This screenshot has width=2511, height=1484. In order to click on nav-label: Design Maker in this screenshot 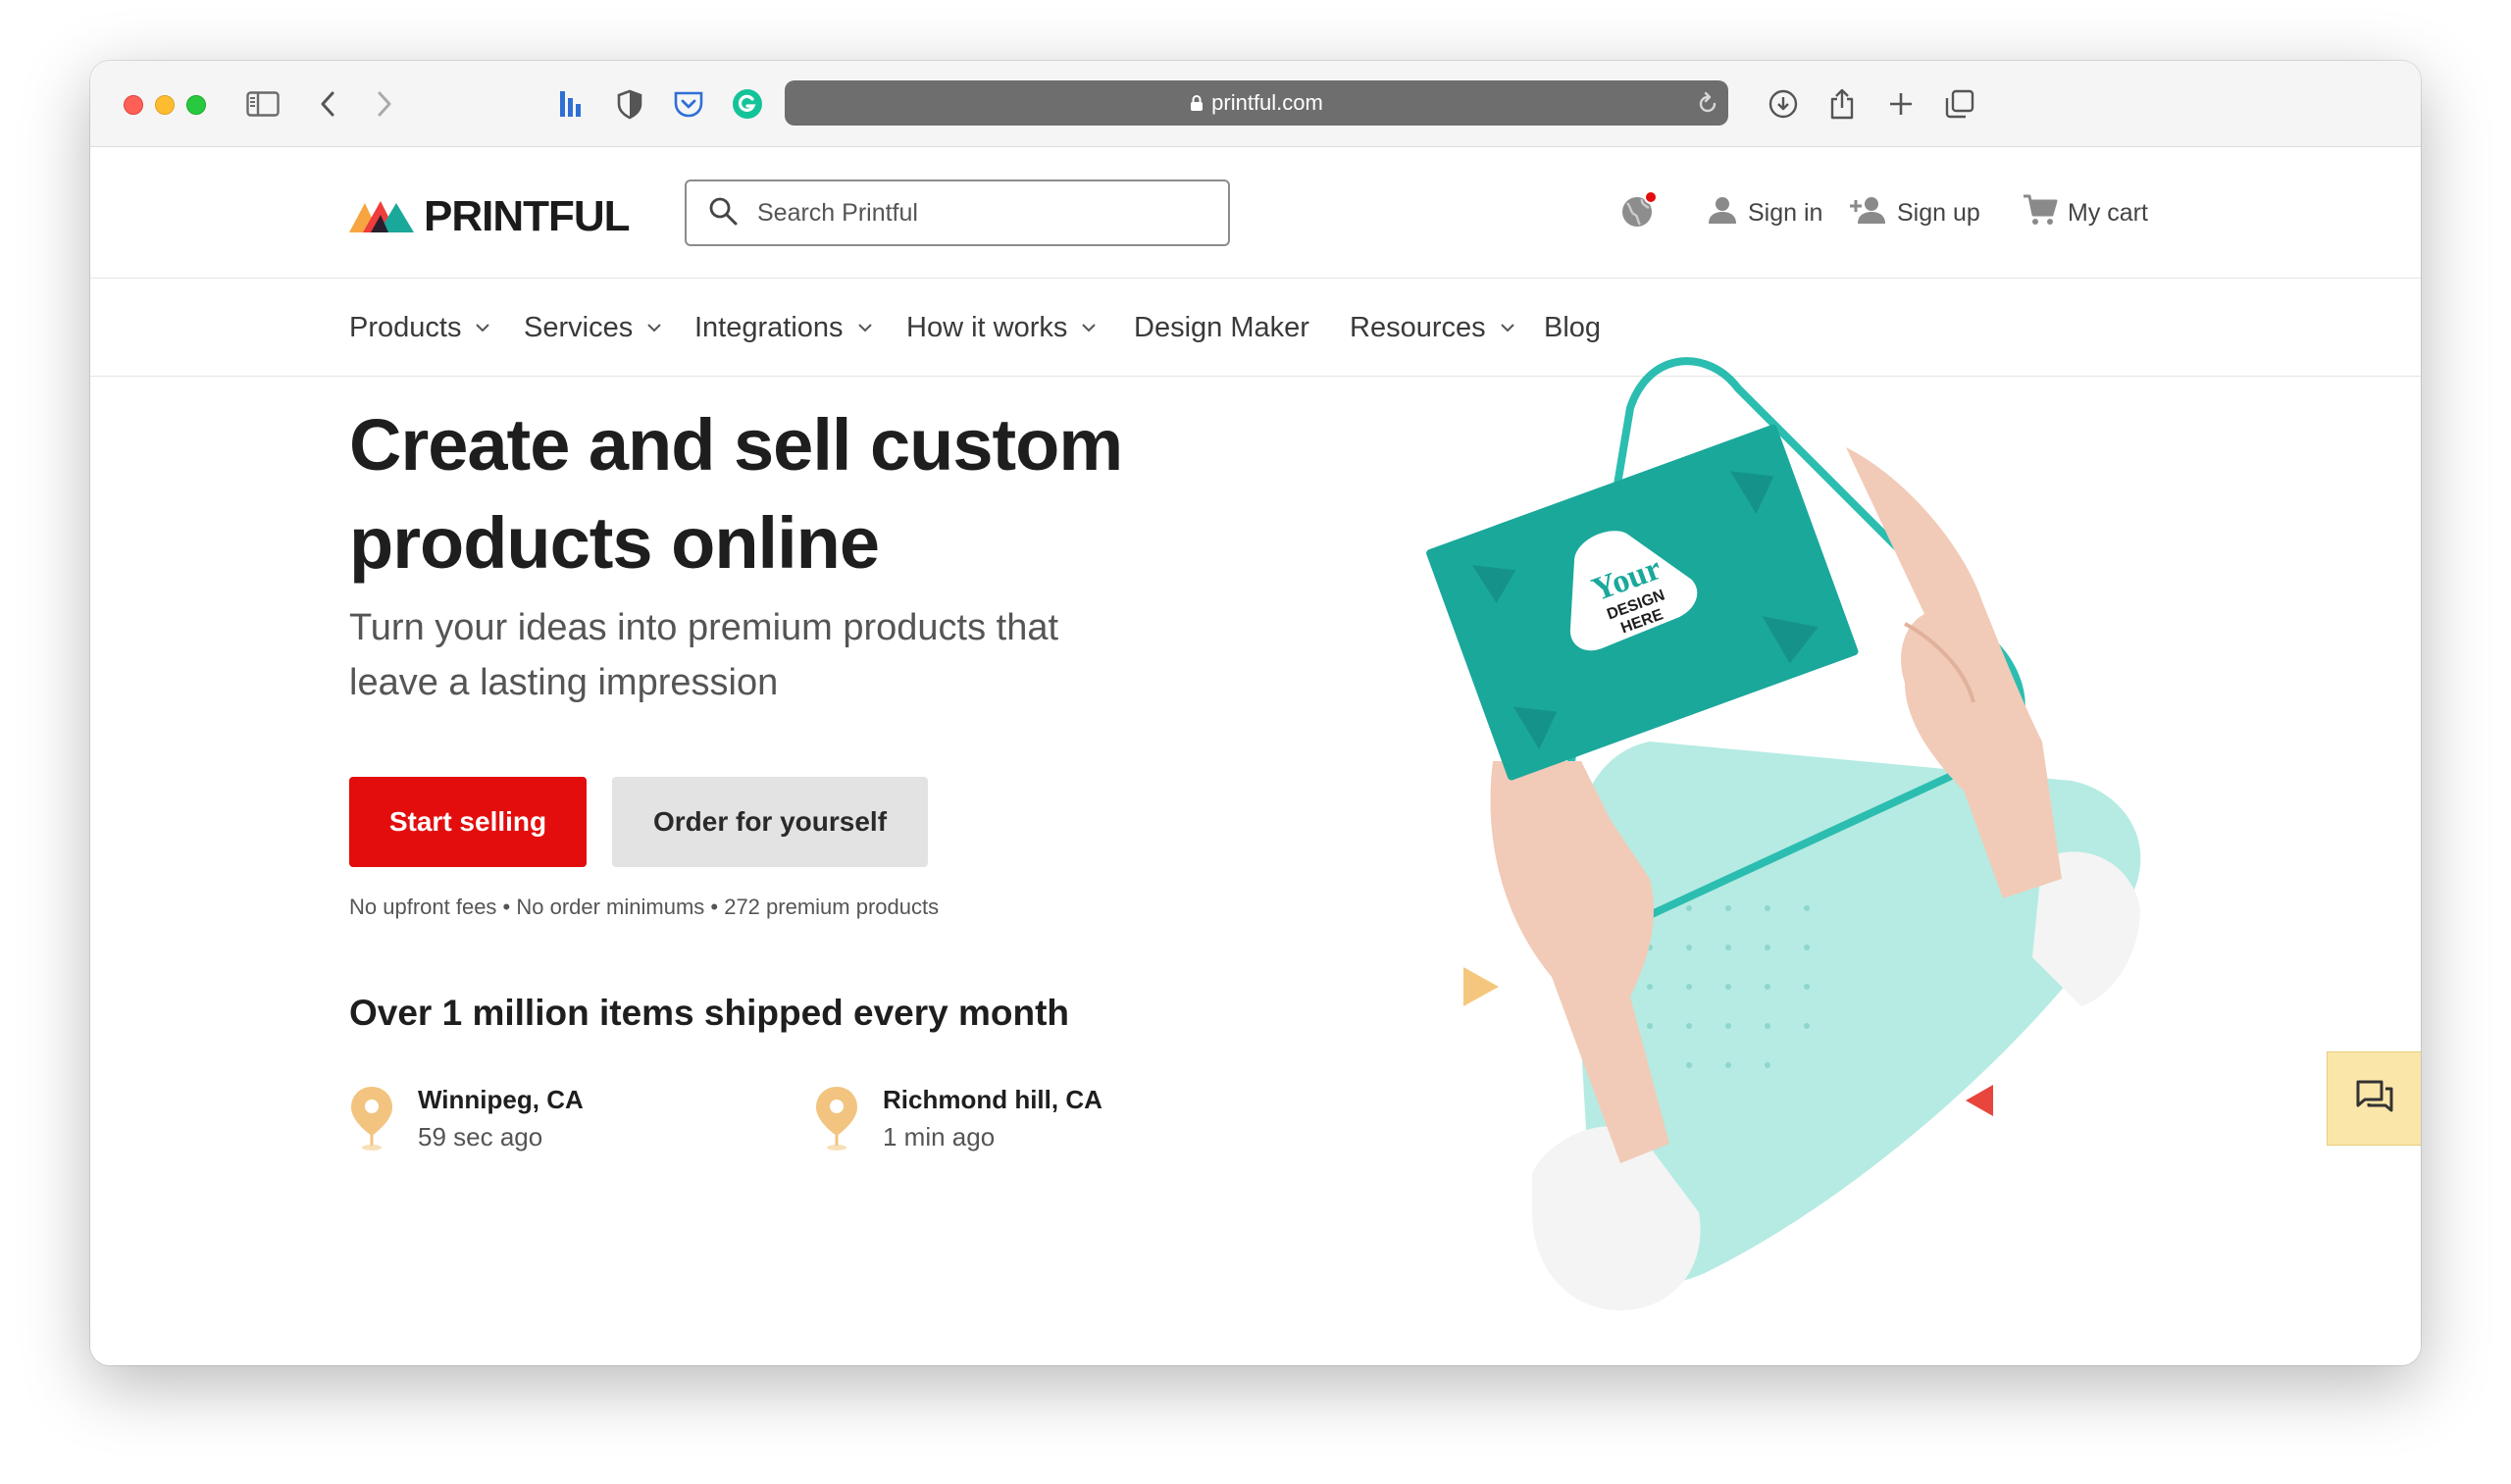, I will do `click(1221, 327)`.